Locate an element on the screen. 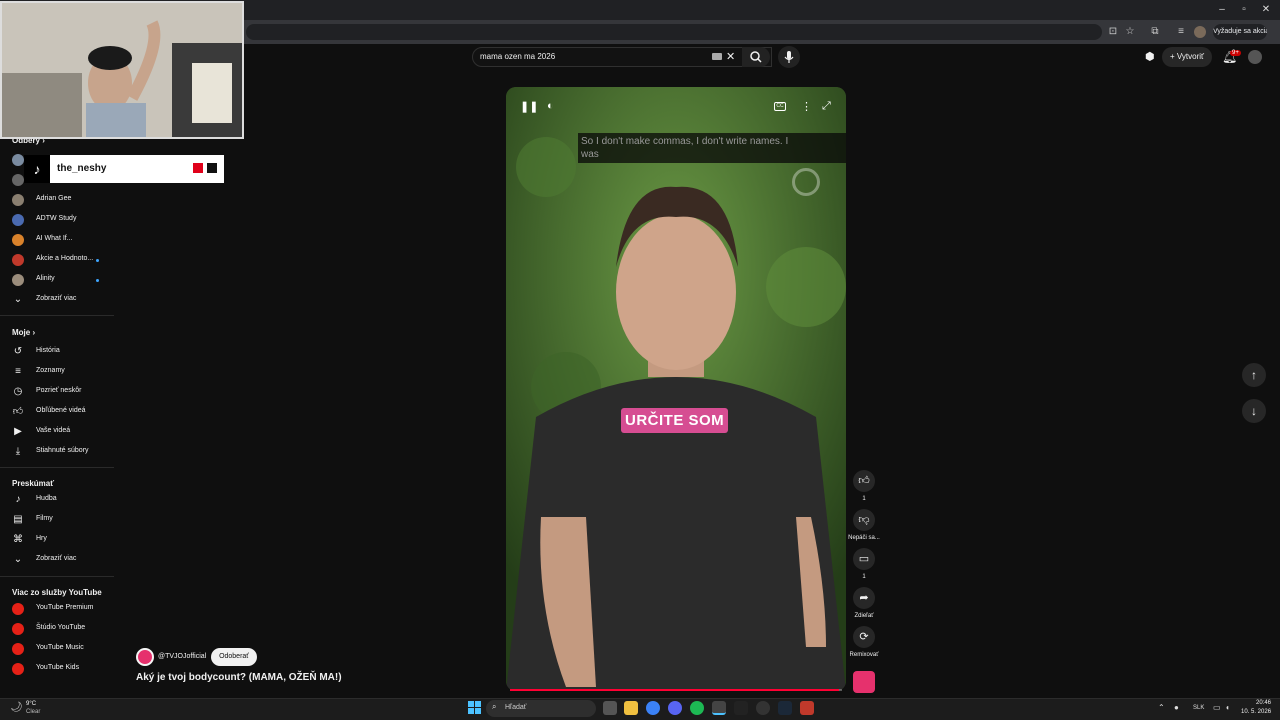  sidebar-item-label: Pozrieť neskôr is located at coordinates (59, 390).